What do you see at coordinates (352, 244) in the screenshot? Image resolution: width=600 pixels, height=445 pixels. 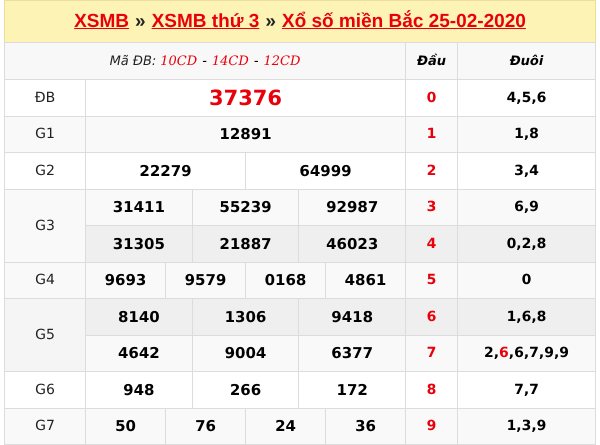 I see `prize-number: 46023` at bounding box center [352, 244].